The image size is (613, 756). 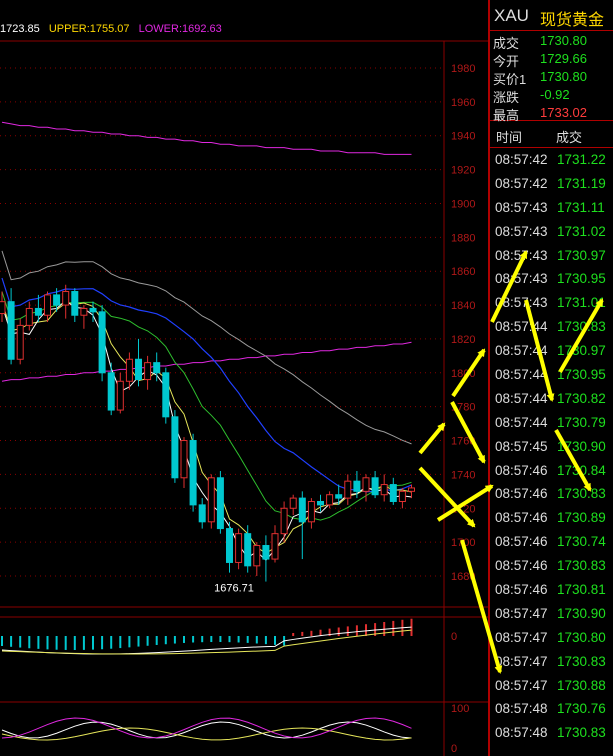 I want to click on tick-row: 08:57:44 1730.97, so click(x=551, y=351).